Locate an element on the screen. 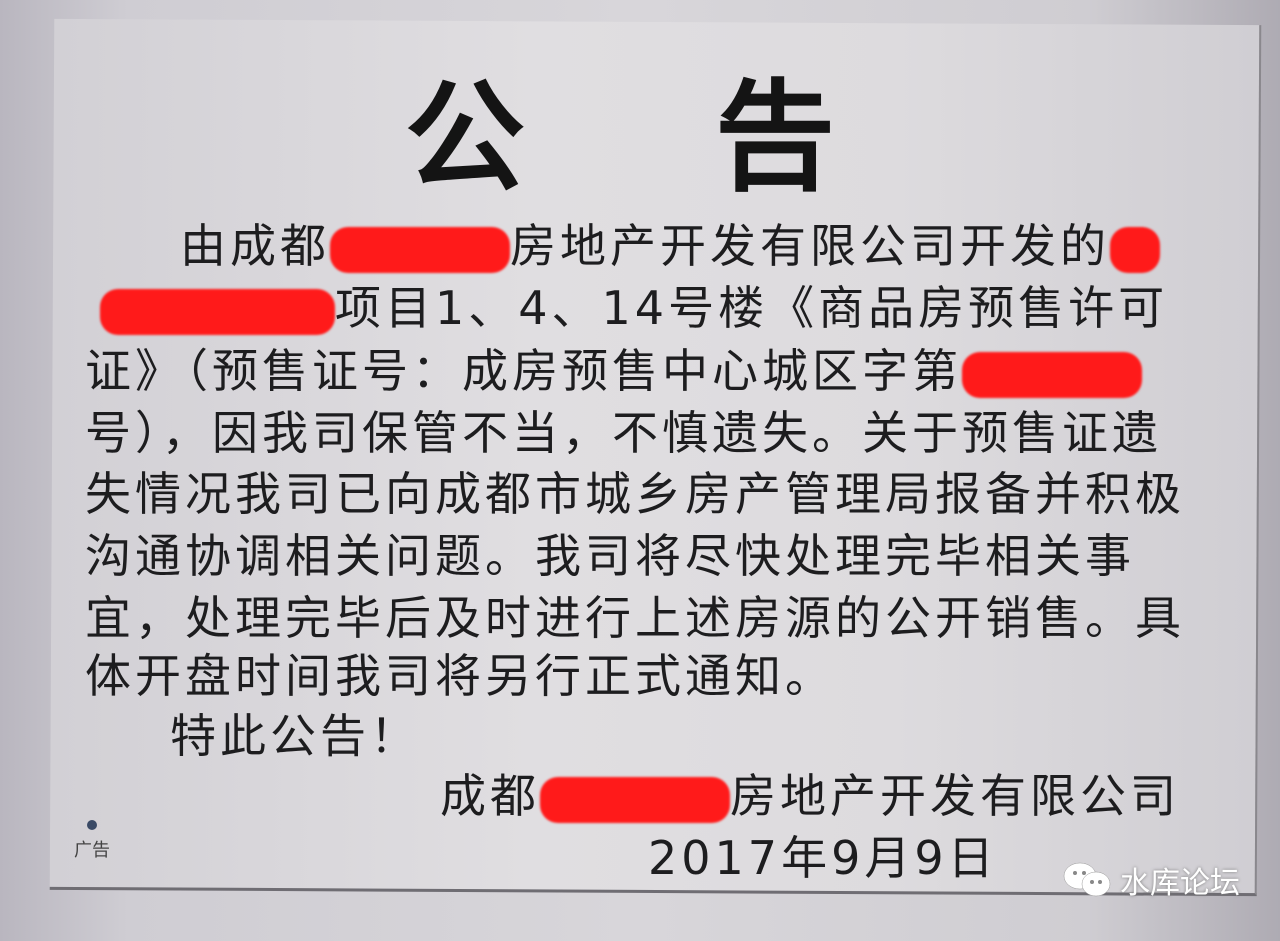 This screenshot has width=1280, height=941. body-line-3: 证》（预售证号：成房预售中心城区字第 is located at coordinates (613, 368).